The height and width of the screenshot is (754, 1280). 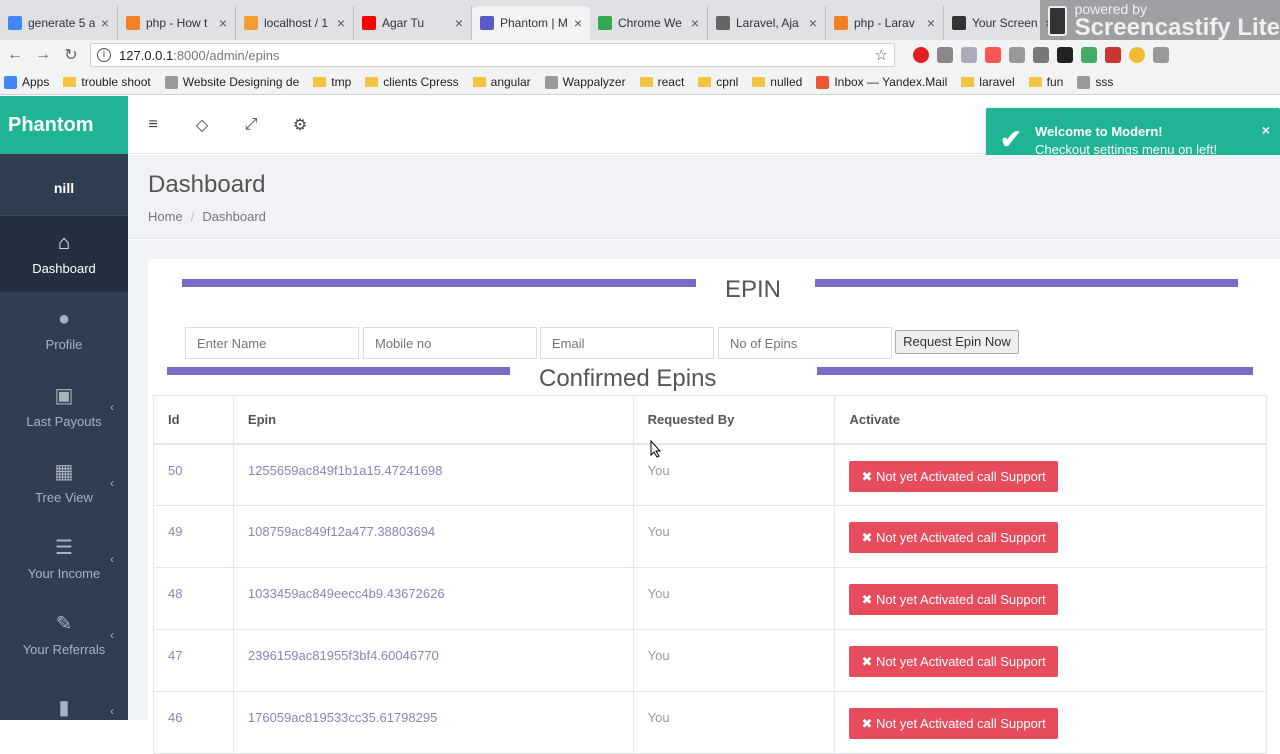 I want to click on camera-extension-icon, so click(x=1017, y=55).